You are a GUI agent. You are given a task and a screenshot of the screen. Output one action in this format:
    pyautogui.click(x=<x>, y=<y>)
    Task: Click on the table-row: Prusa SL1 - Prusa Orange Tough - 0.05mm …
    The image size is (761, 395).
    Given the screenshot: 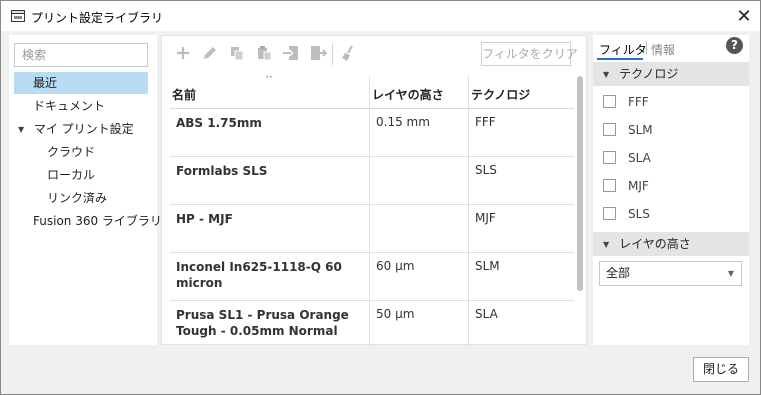 What is the action you would take?
    pyautogui.click(x=372, y=323)
    